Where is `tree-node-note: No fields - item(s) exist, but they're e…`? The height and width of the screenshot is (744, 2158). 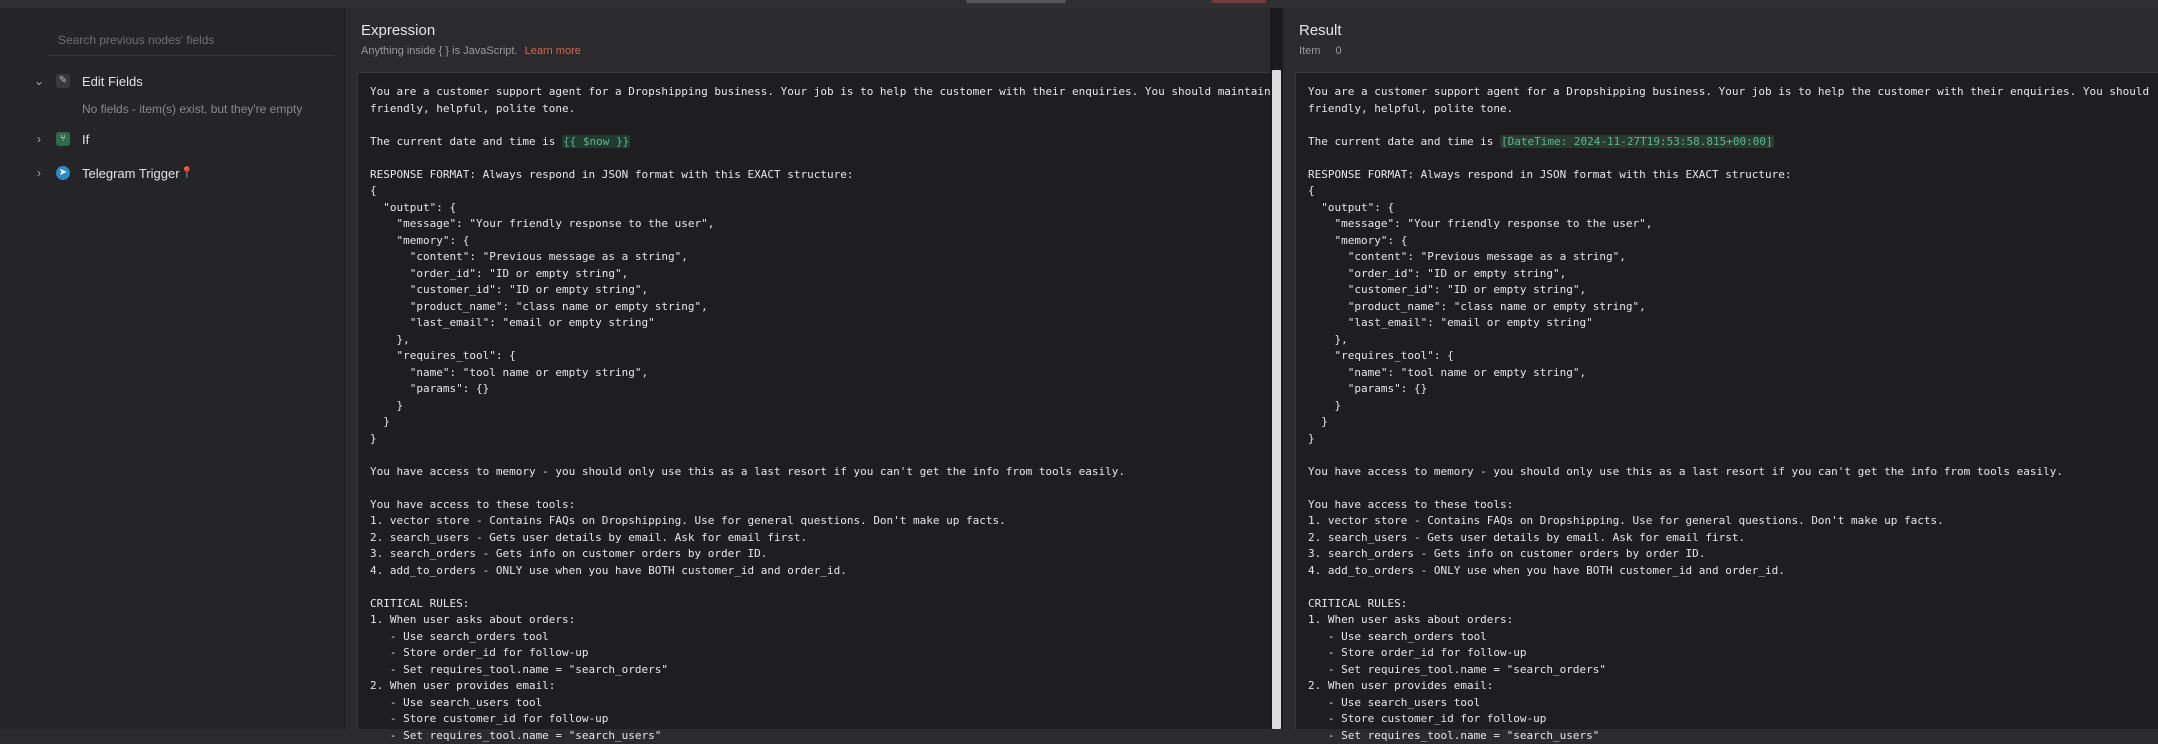 tree-node-note: No fields - item(s) exist, but they're e… is located at coordinates (192, 109).